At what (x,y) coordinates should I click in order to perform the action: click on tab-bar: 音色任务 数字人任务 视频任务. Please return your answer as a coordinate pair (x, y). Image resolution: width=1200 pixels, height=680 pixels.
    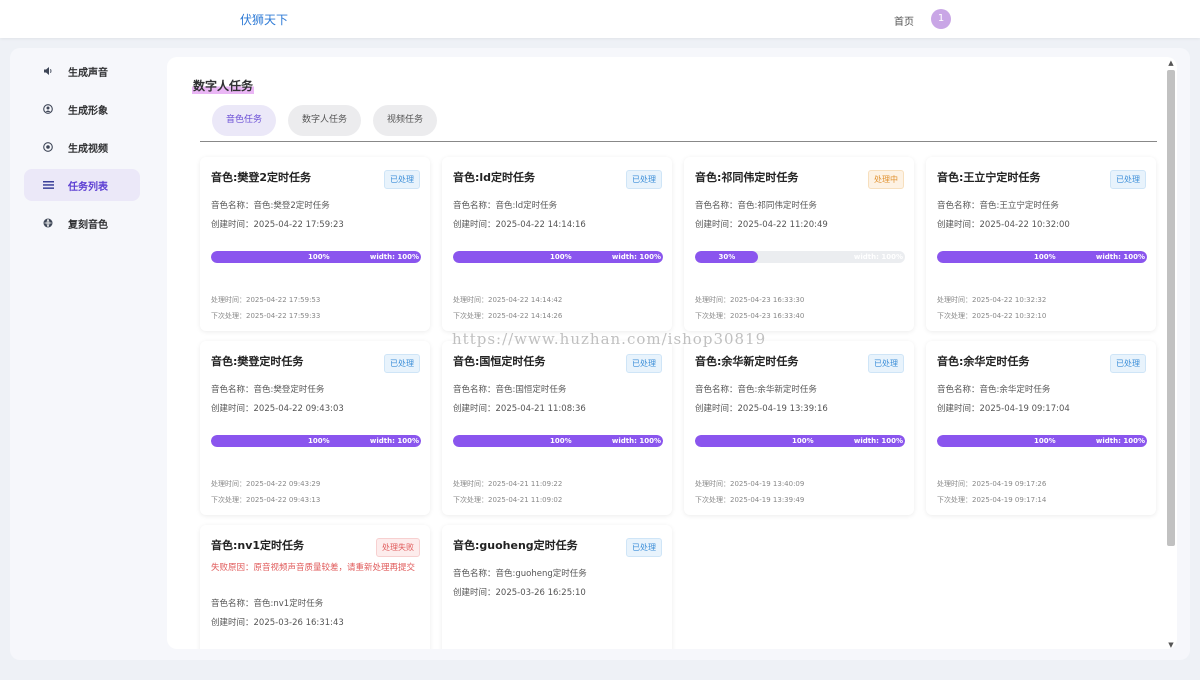
    Looking at the image, I should click on (330, 120).